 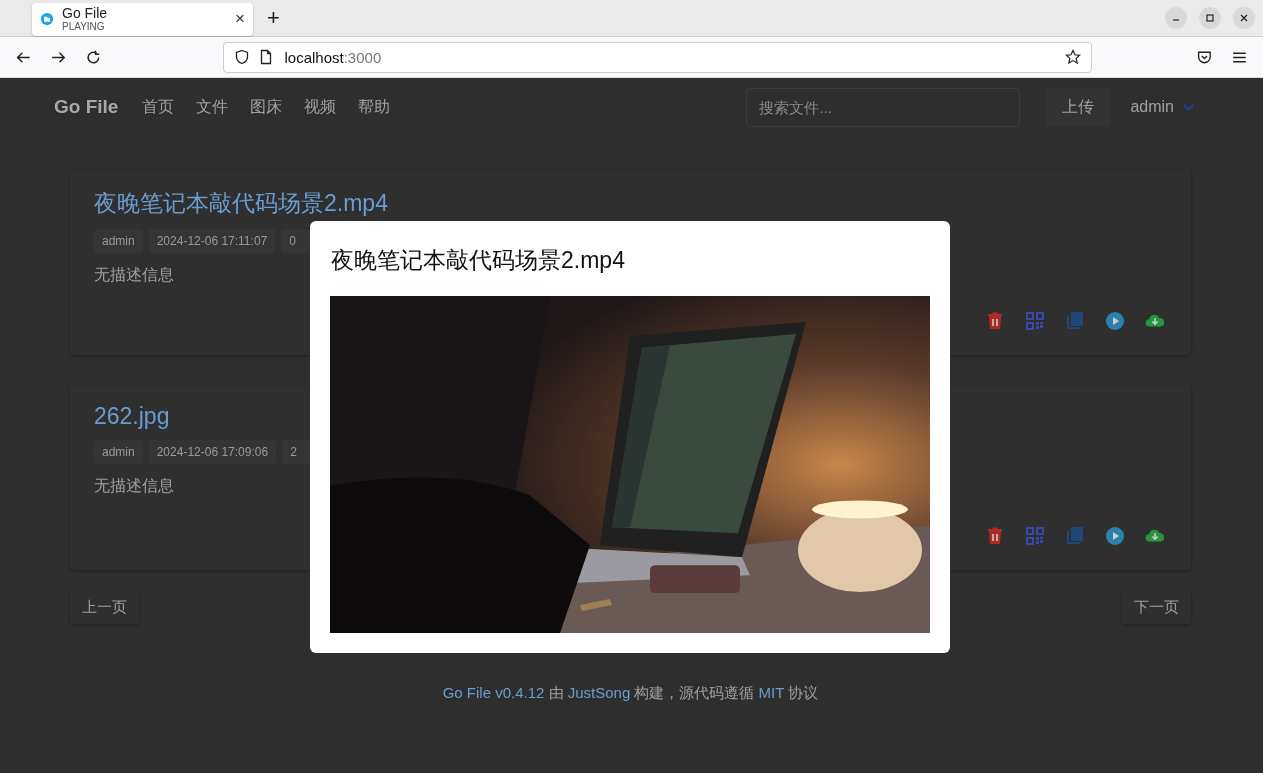 I want to click on nav-link: 帮助, so click(x=374, y=107).